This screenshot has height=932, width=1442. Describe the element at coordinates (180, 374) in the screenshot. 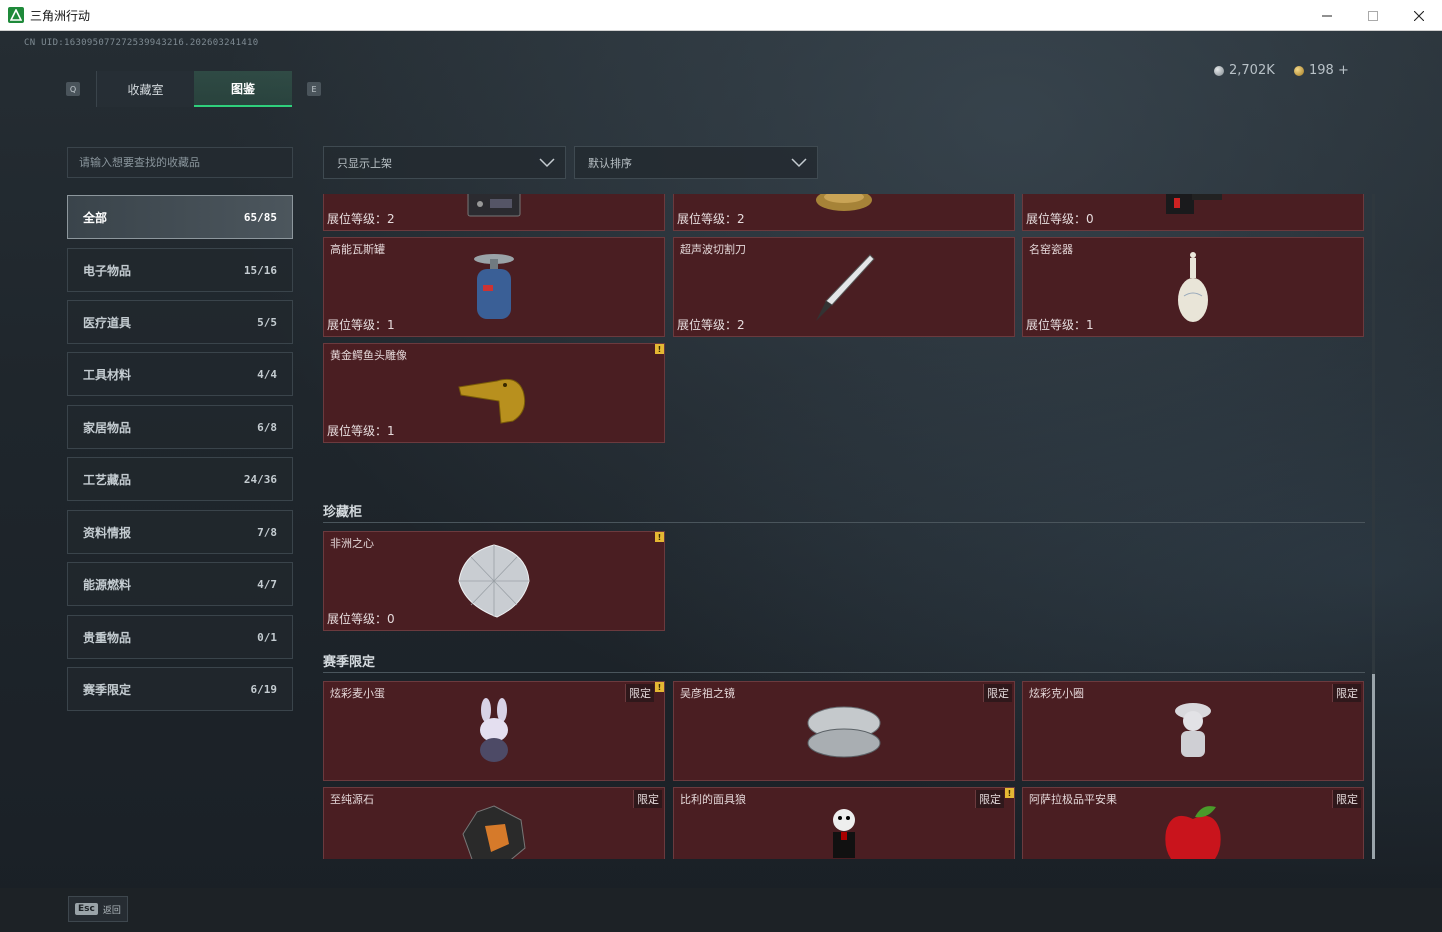

I see `sidebar-item-tools: 工具材料 4/4` at that location.